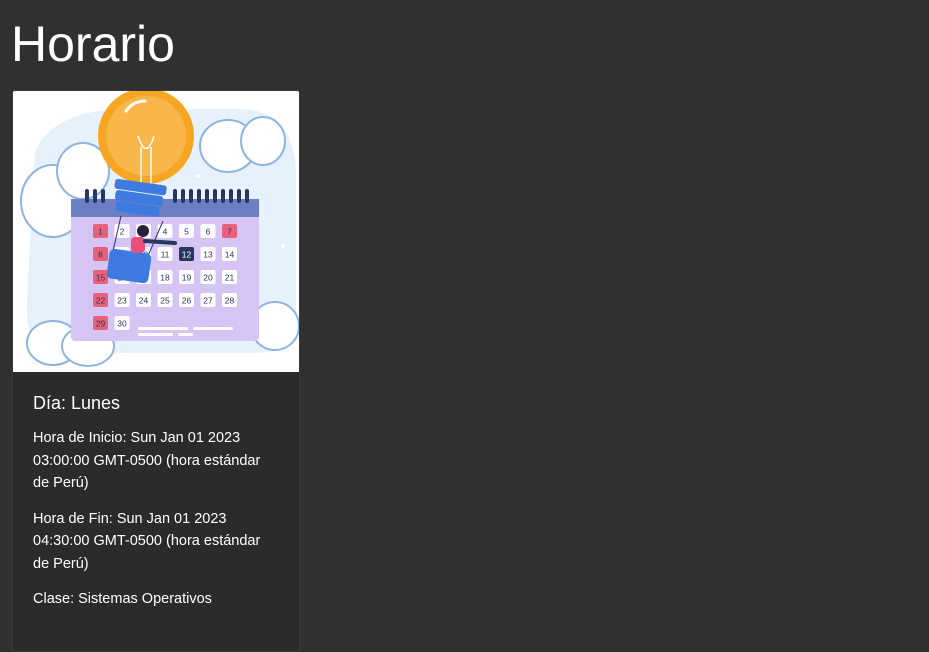  Describe the element at coordinates (230, 278) in the screenshot. I see `calendar-day-number: 21` at that location.